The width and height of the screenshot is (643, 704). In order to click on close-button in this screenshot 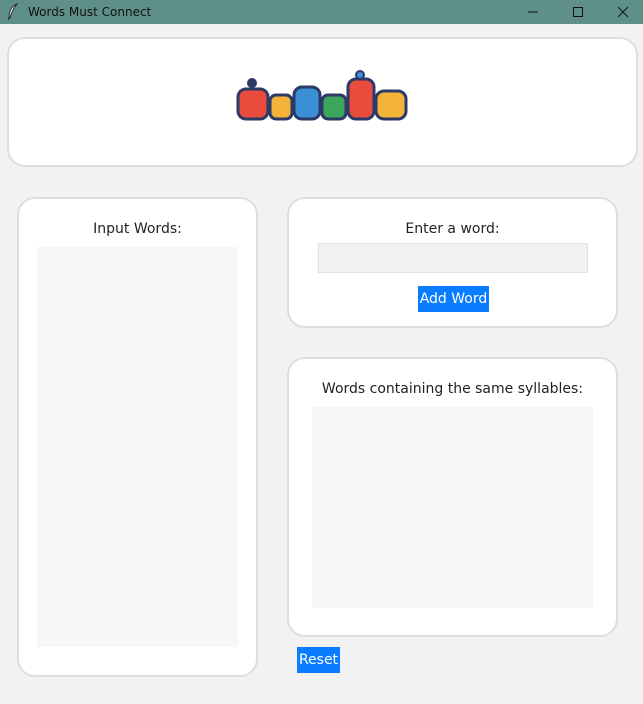, I will do `click(621, 12)`.